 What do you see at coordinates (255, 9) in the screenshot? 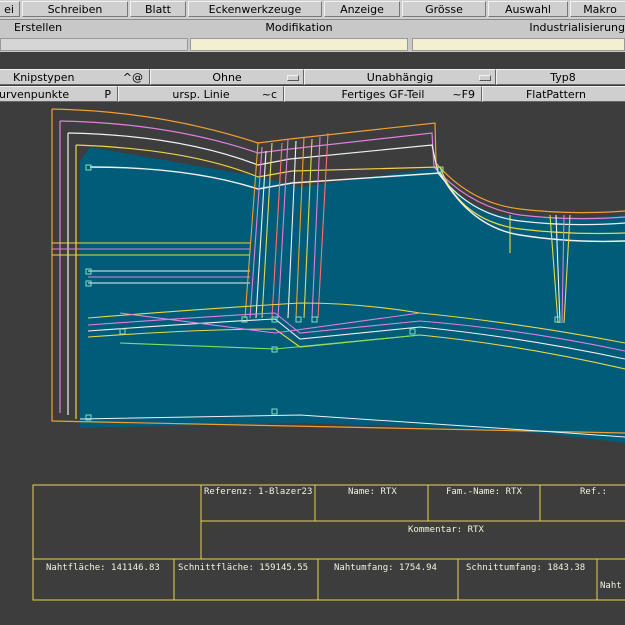
I see `menu-item-eckenwerkzeuge: Eckenwerkzeuge` at bounding box center [255, 9].